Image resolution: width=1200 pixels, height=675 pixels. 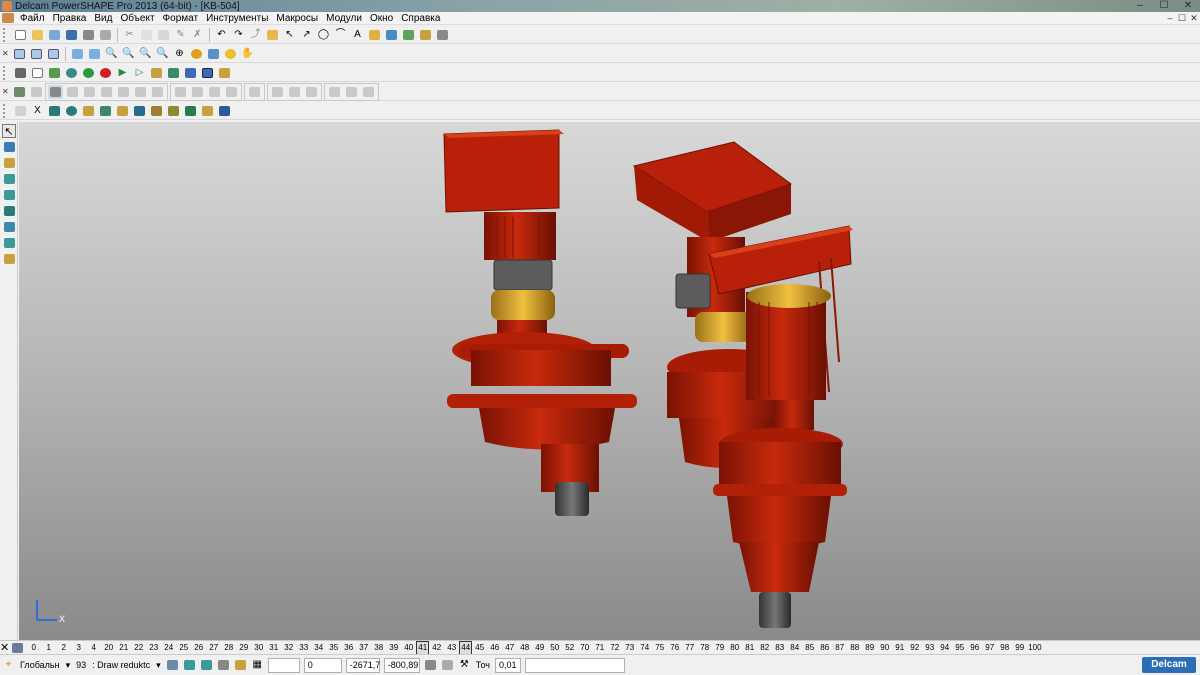 I want to click on level-48: 48, so click(x=524, y=648).